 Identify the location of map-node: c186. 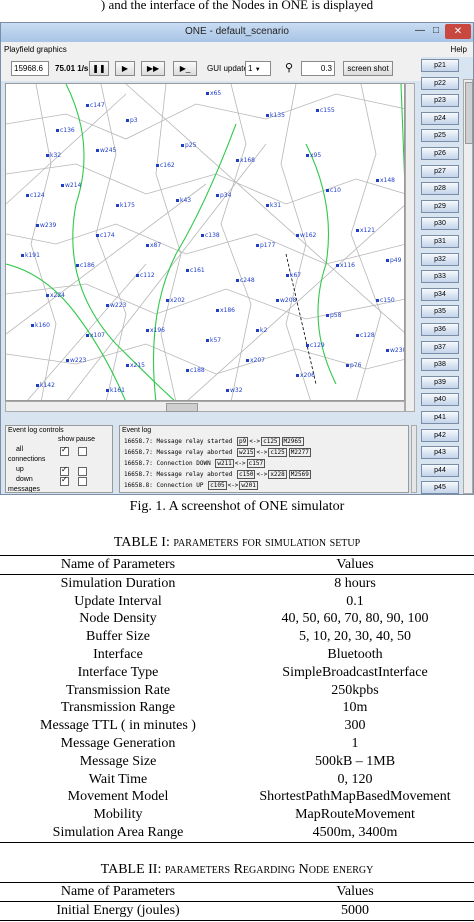
(85, 265).